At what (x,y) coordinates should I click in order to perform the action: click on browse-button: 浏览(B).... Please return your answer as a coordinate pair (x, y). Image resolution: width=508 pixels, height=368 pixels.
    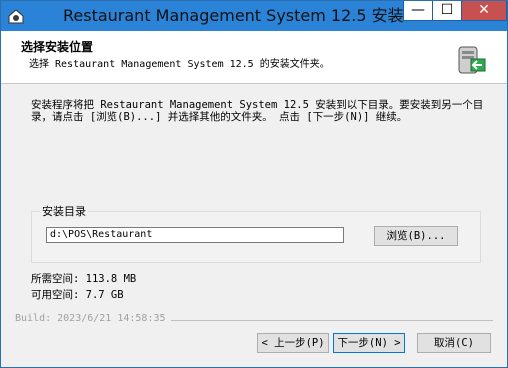
    Looking at the image, I should click on (416, 236).